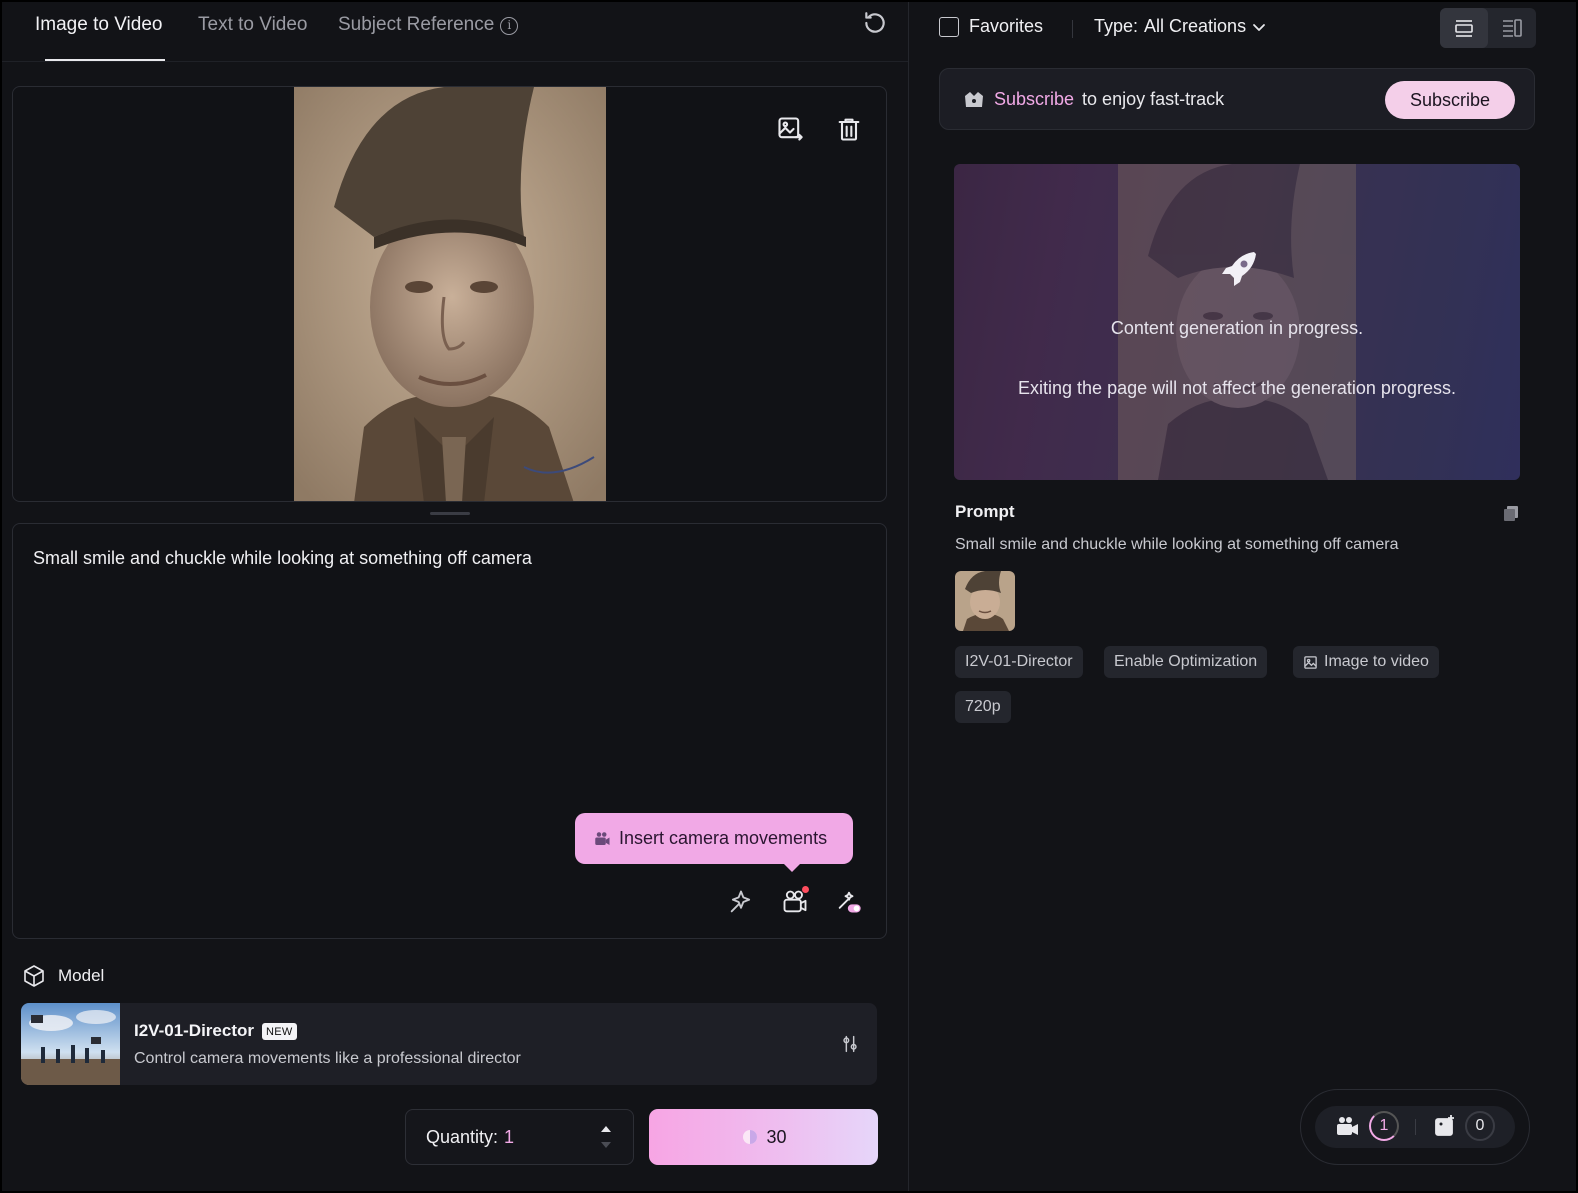  I want to click on favorites-checkbox, so click(949, 26).